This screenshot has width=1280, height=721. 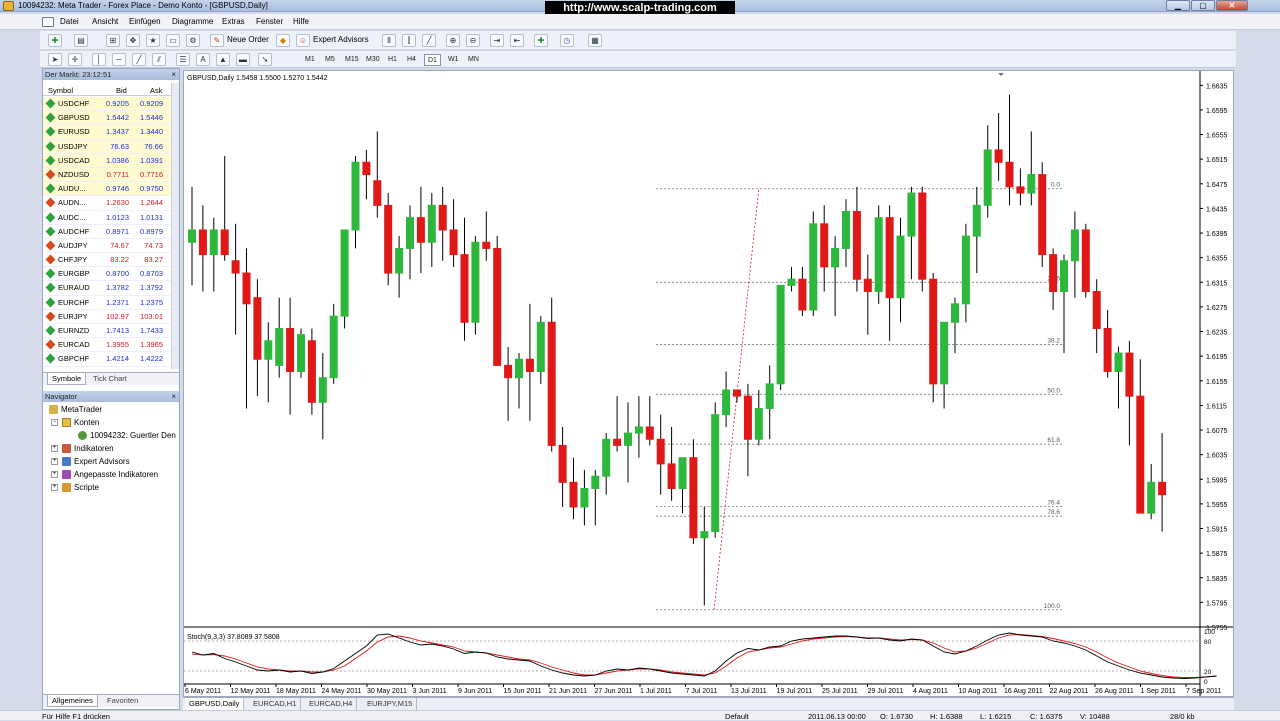 I want to click on chart-window-icon, so click(x=48, y=22).